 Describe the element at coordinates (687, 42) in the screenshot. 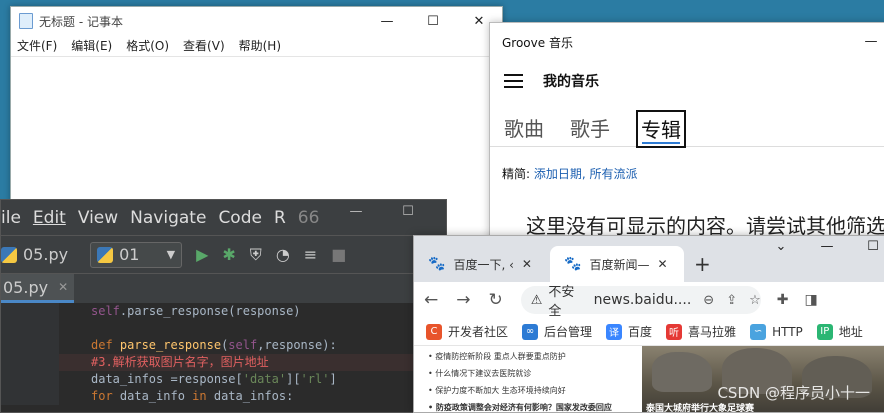

I see `groove-titlebar: Groove 音乐` at that location.